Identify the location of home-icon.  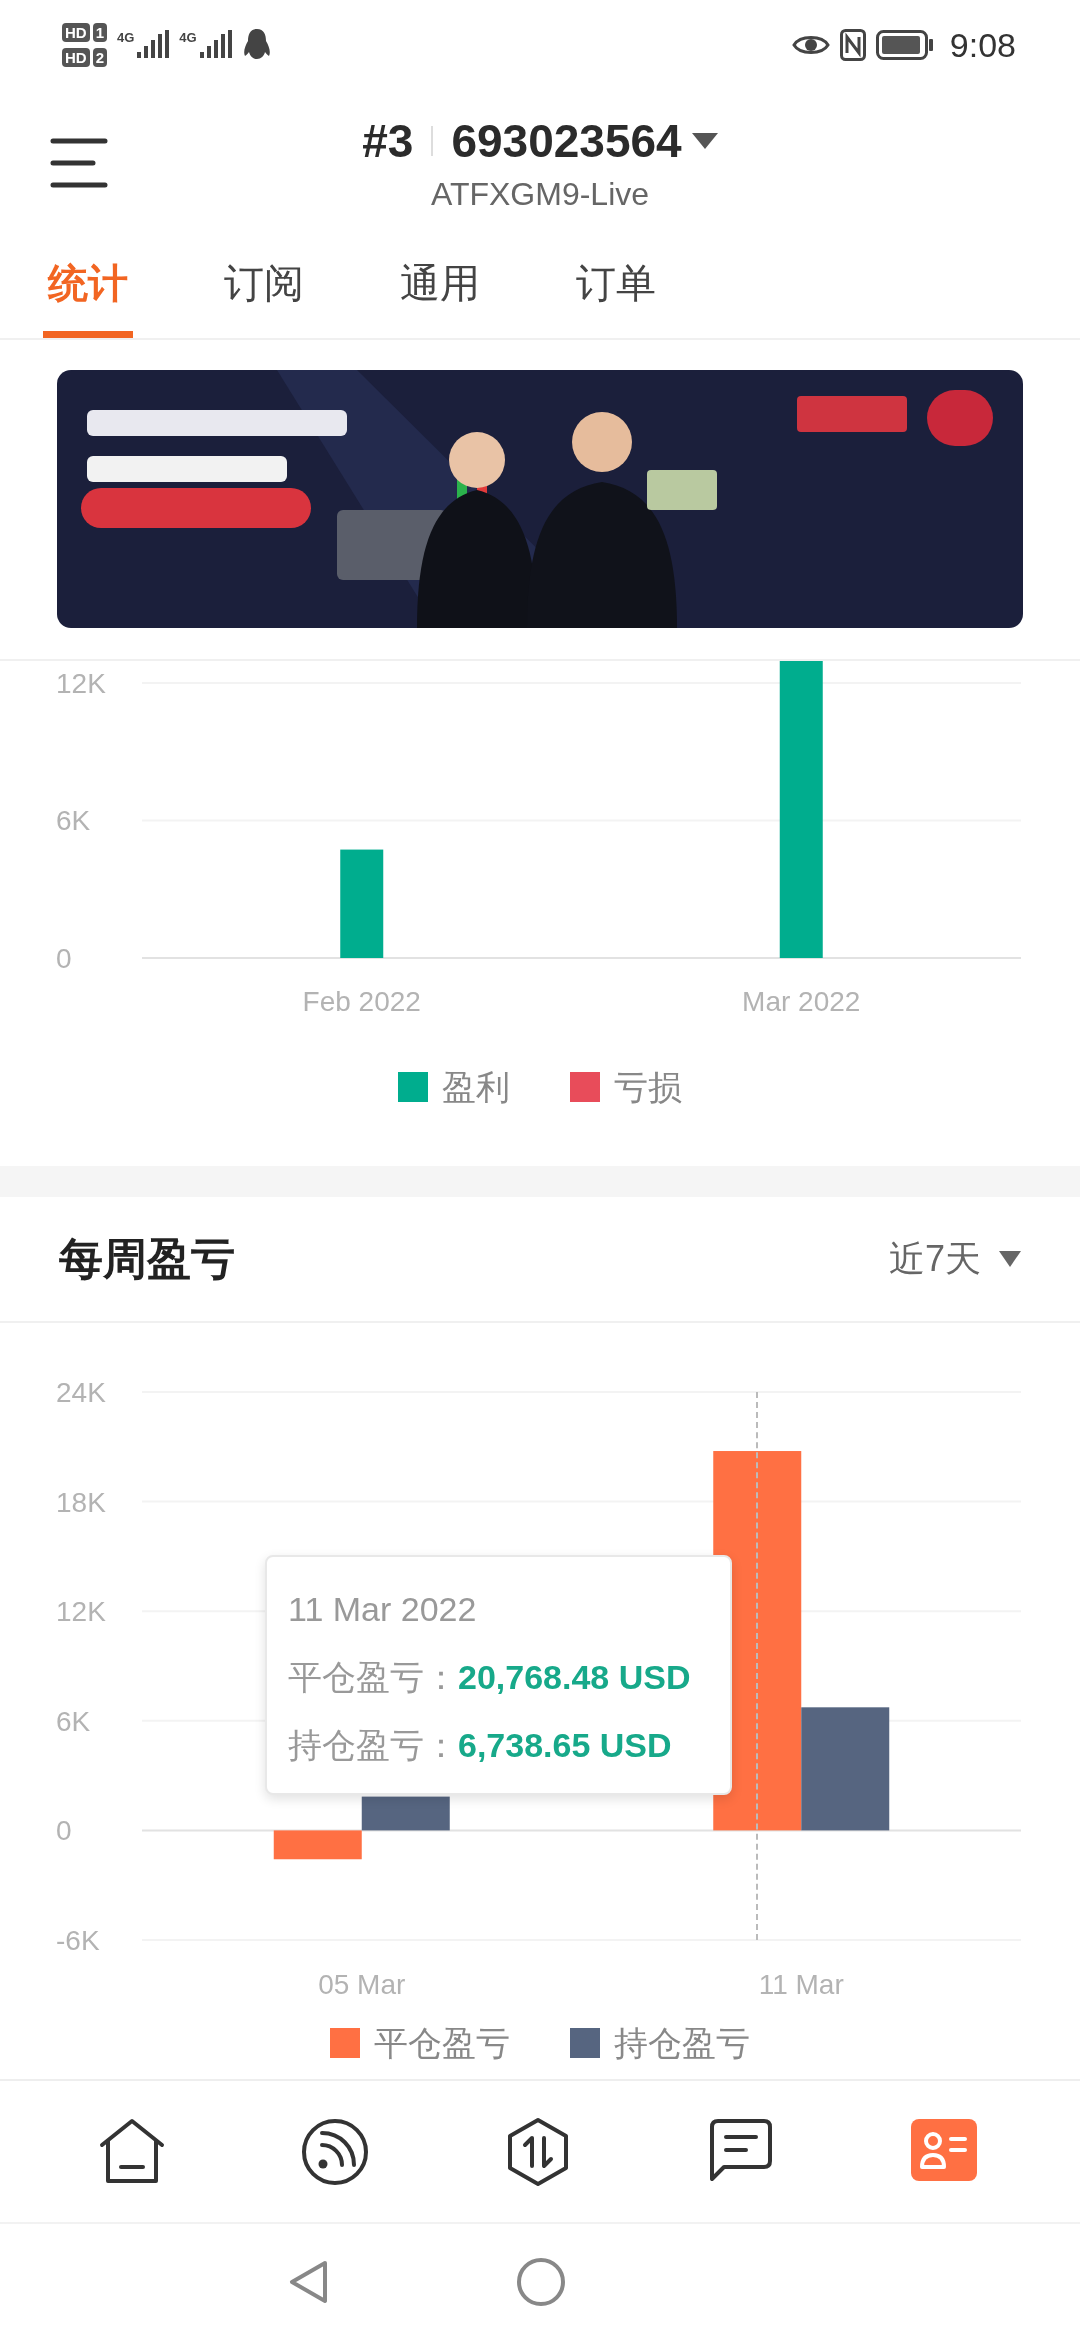
(541, 2282).